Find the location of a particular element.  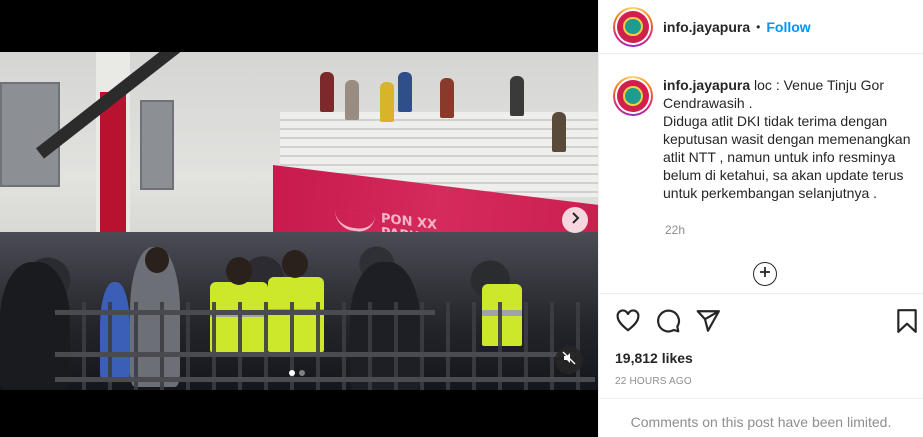

plus-circle-icon is located at coordinates (765, 274).